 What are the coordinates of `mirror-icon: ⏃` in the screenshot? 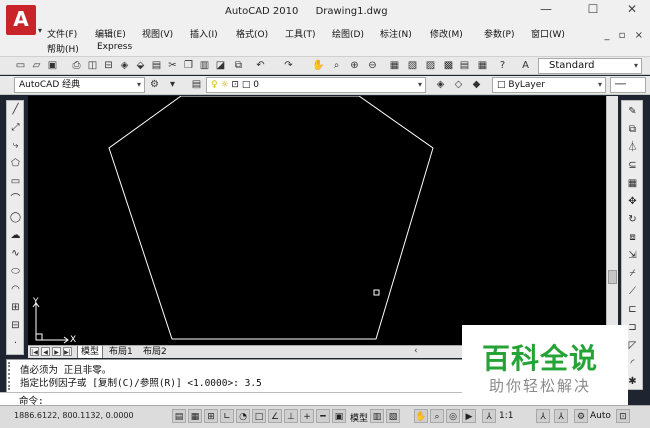 It's located at (632, 147).